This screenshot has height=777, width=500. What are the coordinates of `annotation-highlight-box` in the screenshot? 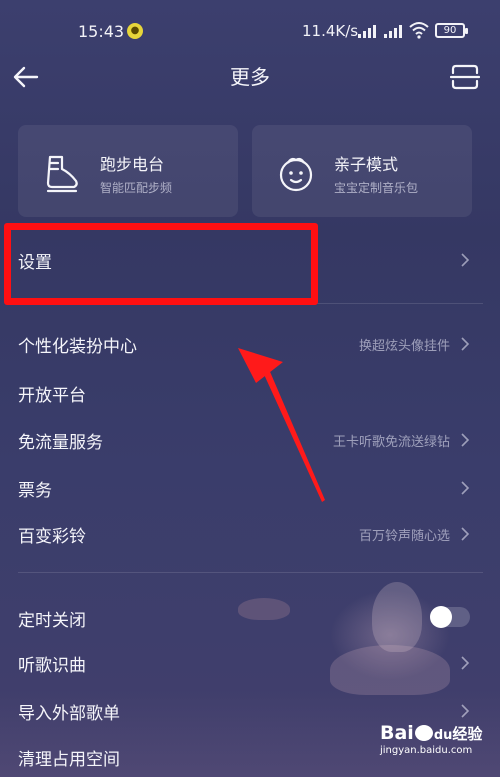 It's located at (161, 264).